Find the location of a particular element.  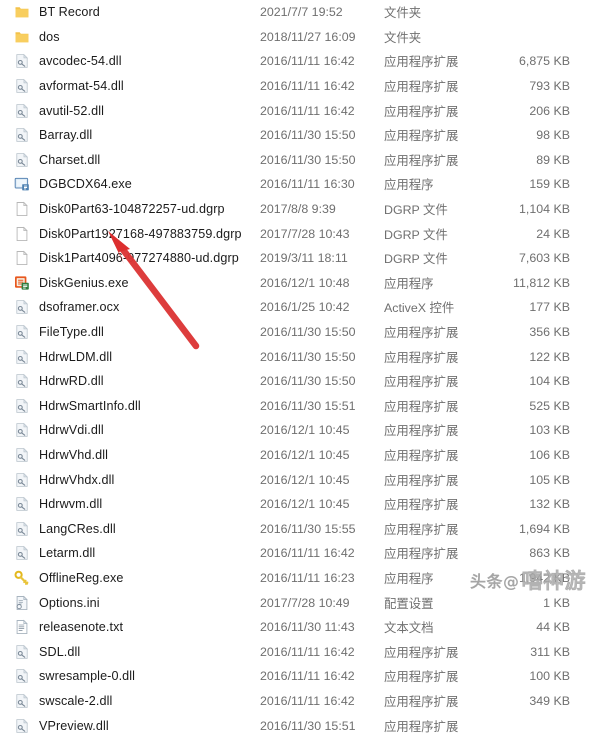

file-name-cell: dsoframer.ocx is located at coordinates (137, 307).